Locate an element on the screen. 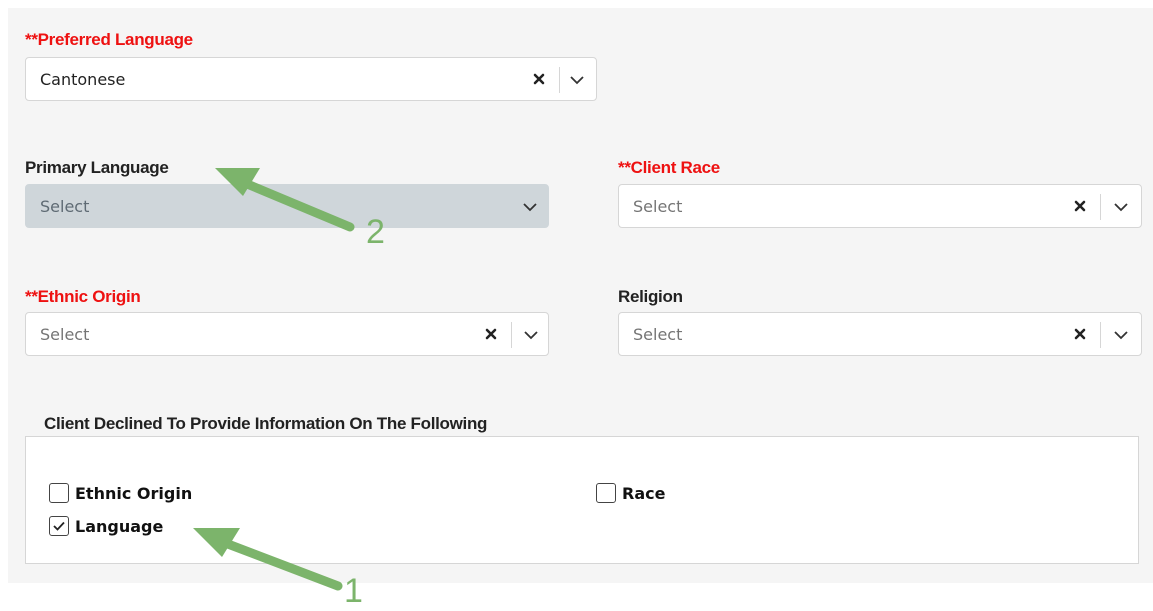 This screenshot has width=1153, height=611. ethnic-origin-placeholder: Select is located at coordinates (65, 334).